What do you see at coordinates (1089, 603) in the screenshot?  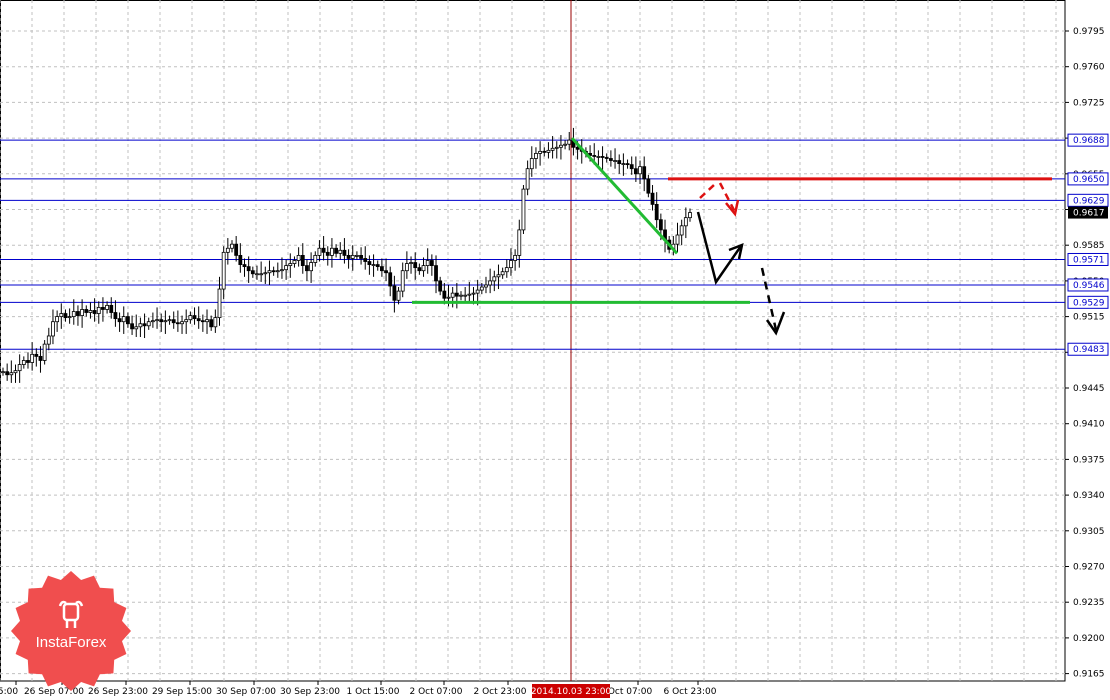 I see `y-tick-label: 0.9235` at bounding box center [1089, 603].